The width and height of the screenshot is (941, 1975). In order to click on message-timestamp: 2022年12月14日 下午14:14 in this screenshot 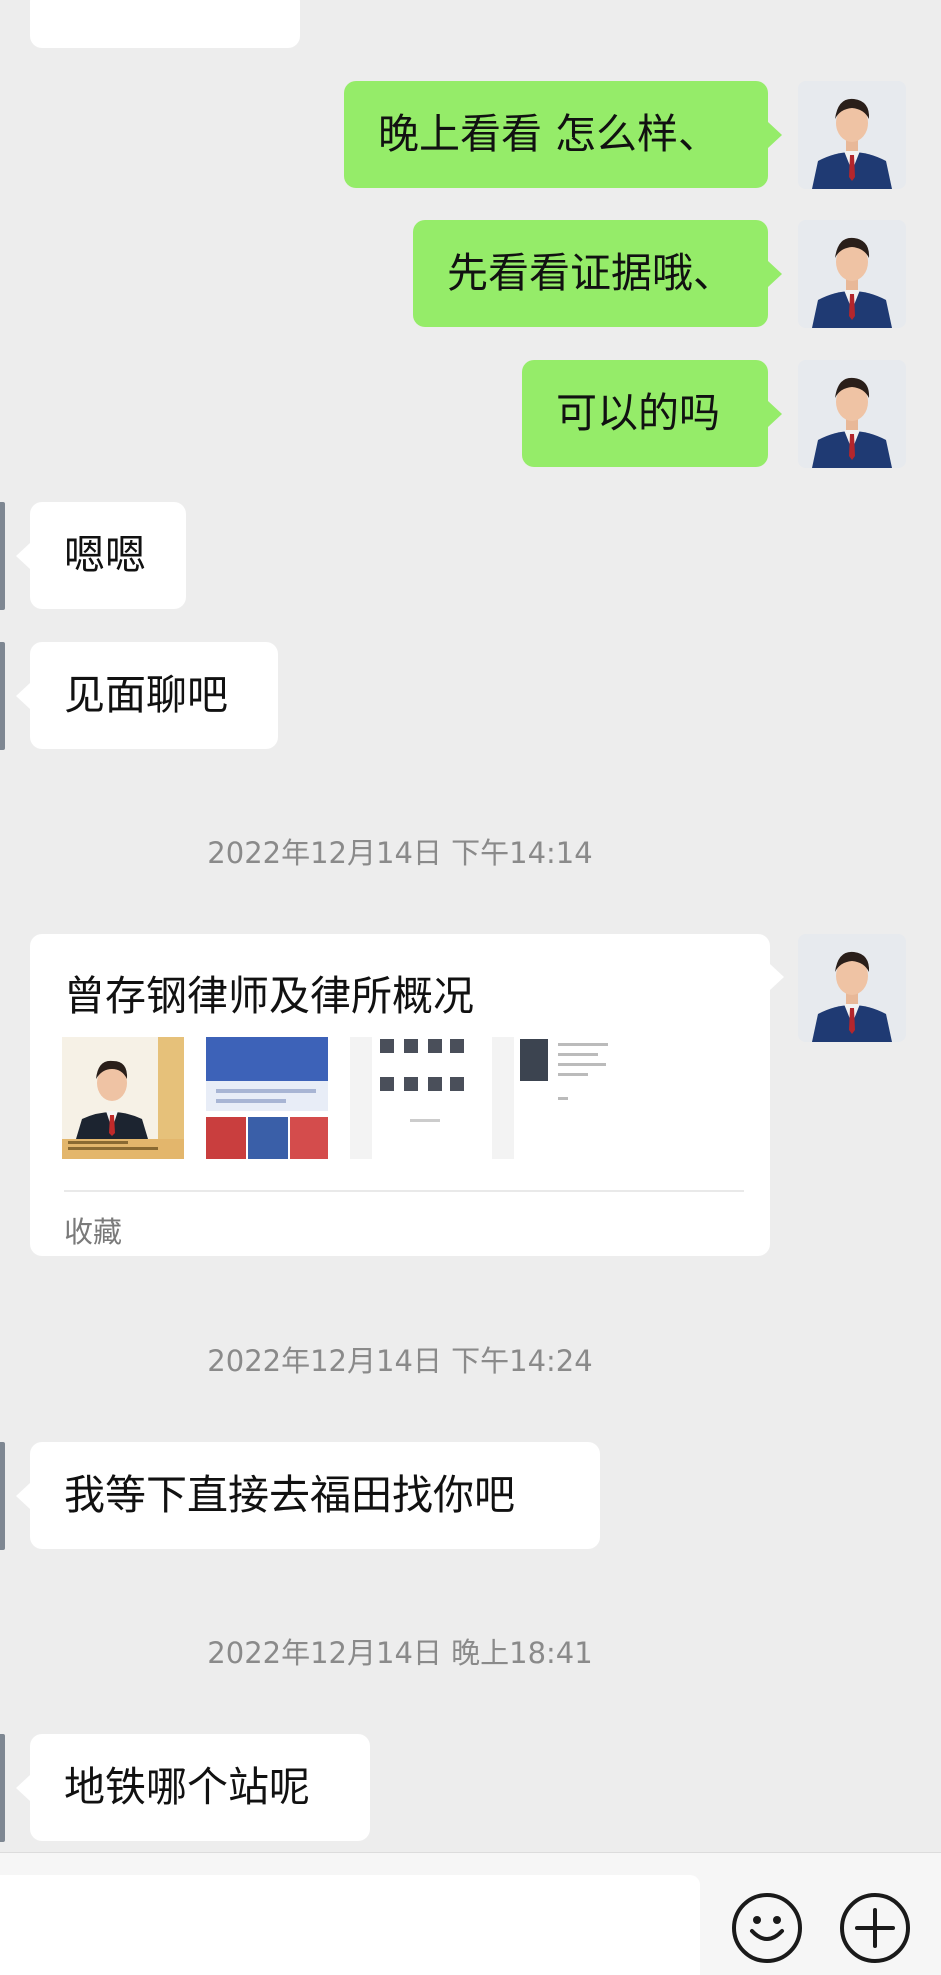, I will do `click(400, 853)`.